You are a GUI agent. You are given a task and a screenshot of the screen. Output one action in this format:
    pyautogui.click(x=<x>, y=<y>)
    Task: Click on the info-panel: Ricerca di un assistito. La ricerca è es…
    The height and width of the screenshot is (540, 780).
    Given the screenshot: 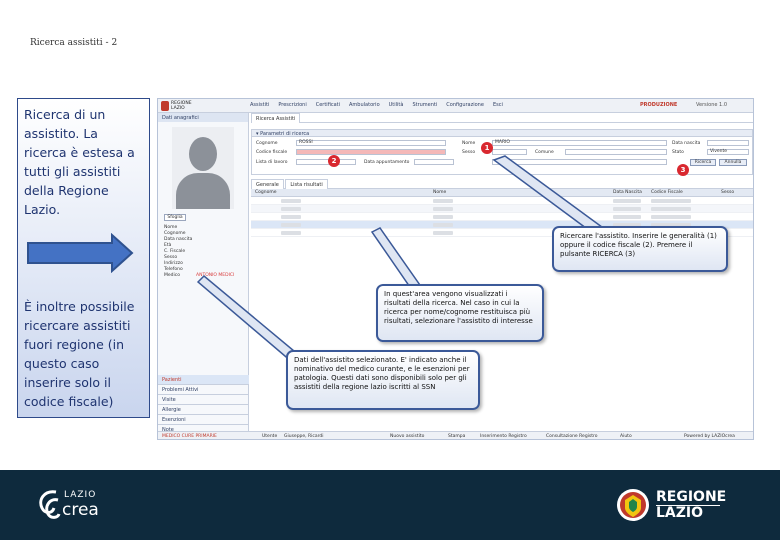 What is the action you would take?
    pyautogui.click(x=83, y=258)
    